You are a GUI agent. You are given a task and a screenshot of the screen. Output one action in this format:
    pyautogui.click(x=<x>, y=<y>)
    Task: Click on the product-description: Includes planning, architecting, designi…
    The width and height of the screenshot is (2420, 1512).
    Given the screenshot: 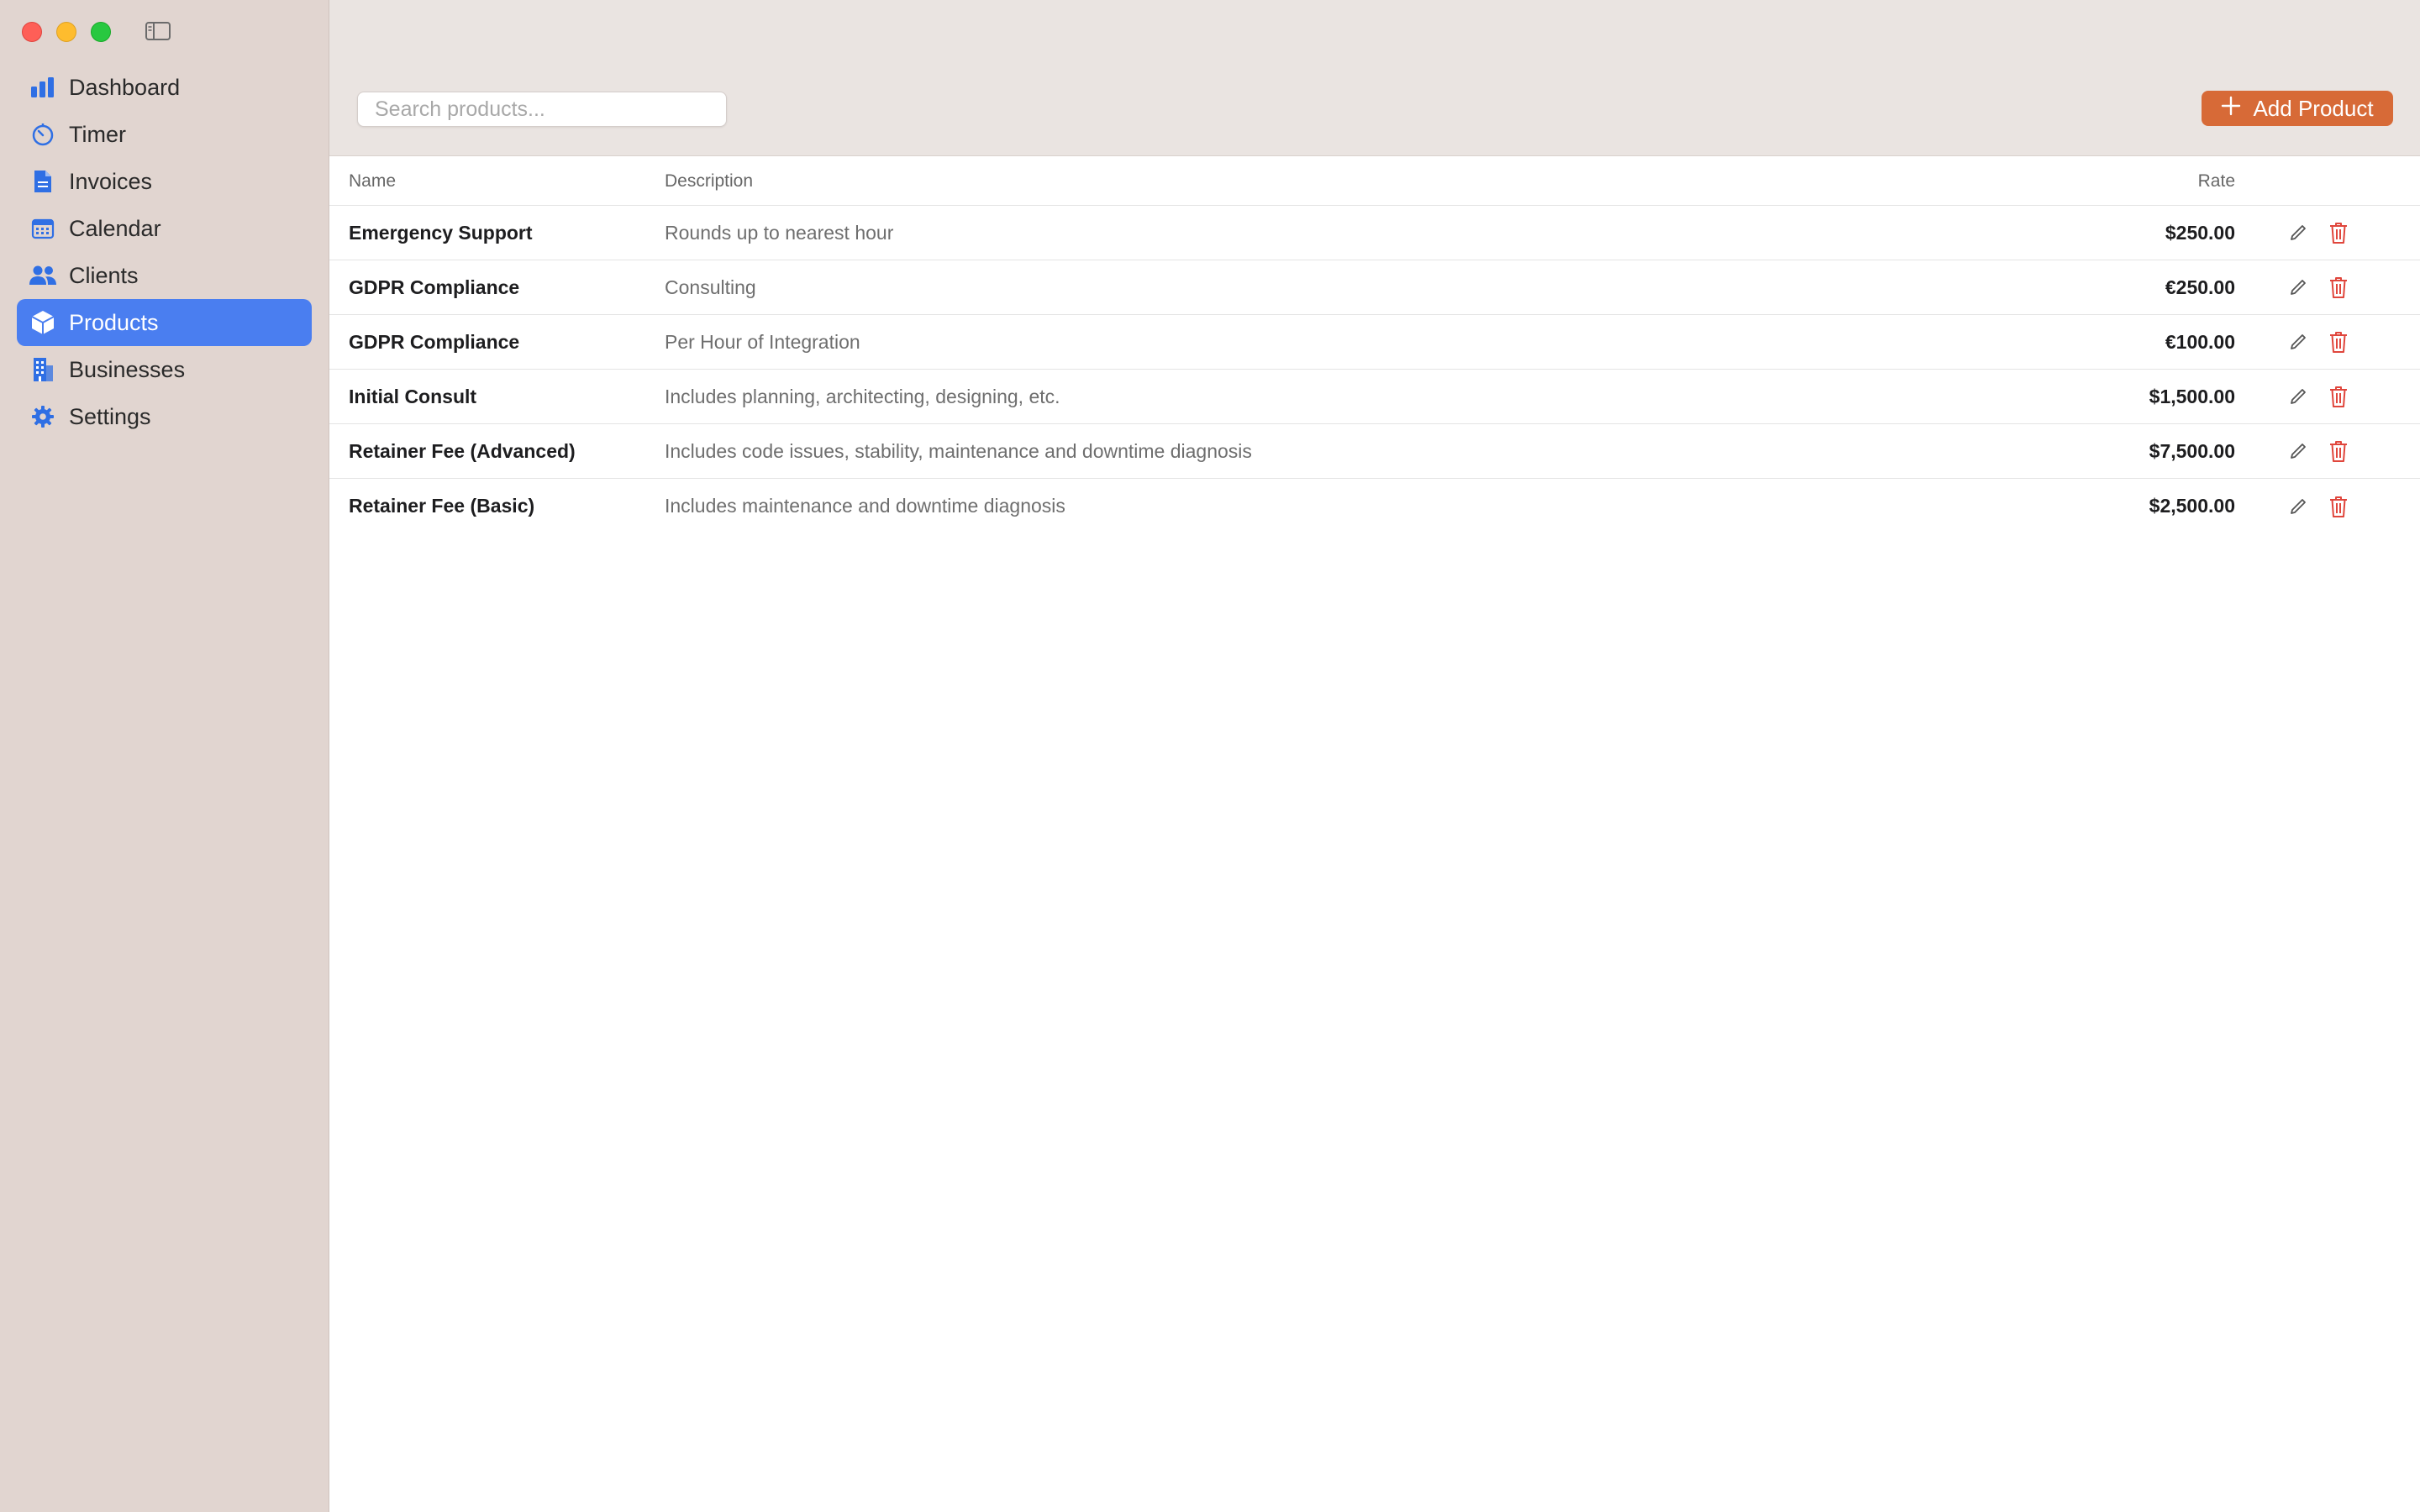 What is the action you would take?
    pyautogui.click(x=863, y=396)
    